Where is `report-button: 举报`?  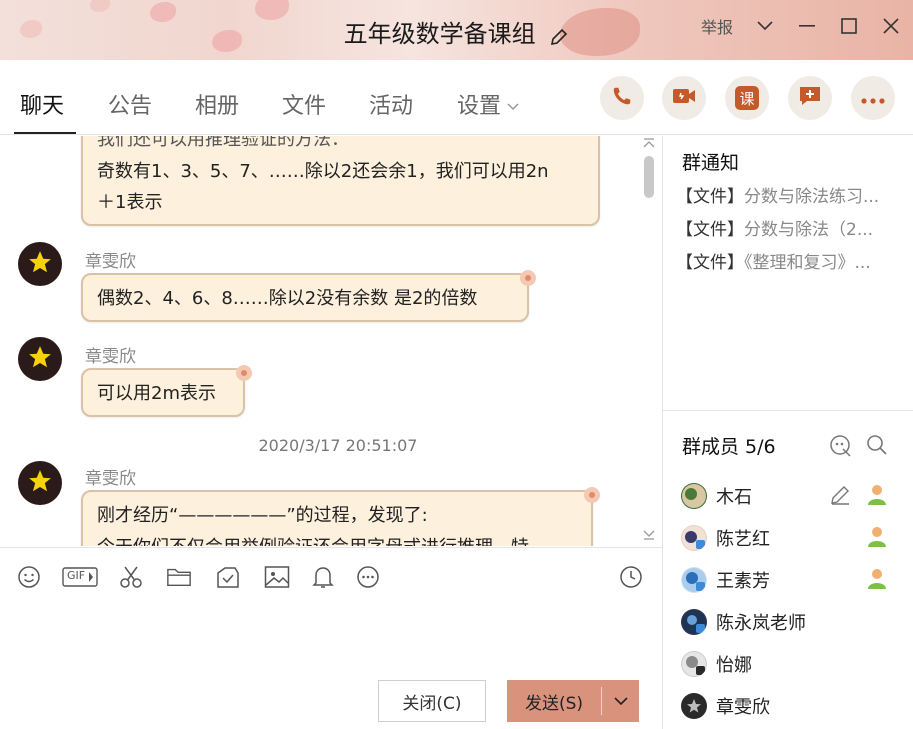
report-button: 举报 is located at coordinates (717, 26).